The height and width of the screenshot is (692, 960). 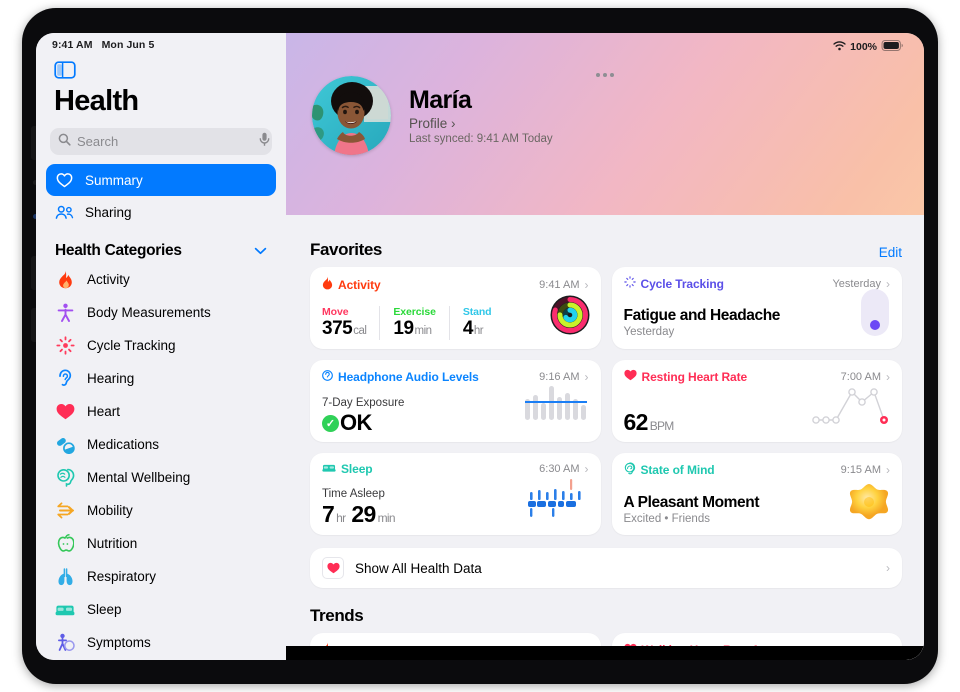 What do you see at coordinates (346, 249) in the screenshot?
I see `favorites-title: Favorites` at bounding box center [346, 249].